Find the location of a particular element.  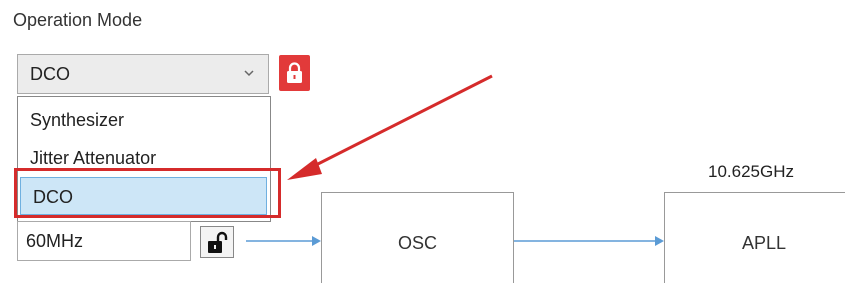

connector-arrow-to-apll is located at coordinates (589, 241).